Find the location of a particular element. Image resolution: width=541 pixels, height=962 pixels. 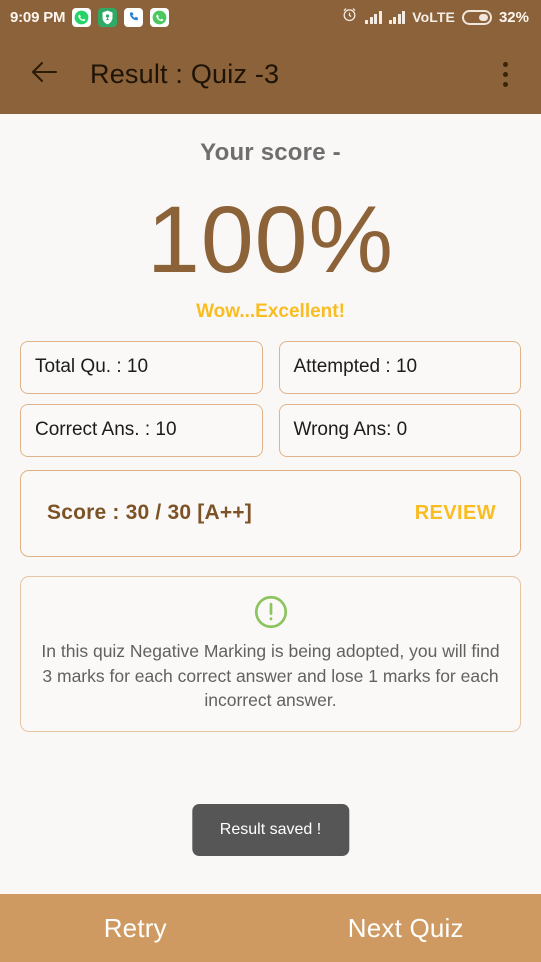

stat-wrong-answers: Wrong Ans: 0 is located at coordinates (399, 430).